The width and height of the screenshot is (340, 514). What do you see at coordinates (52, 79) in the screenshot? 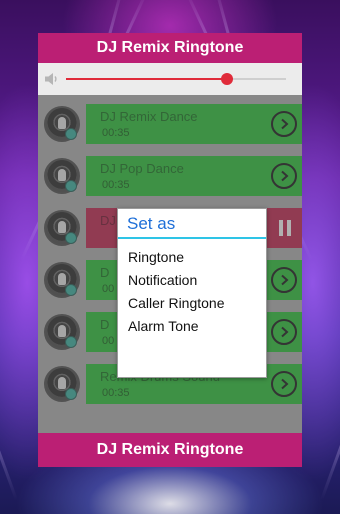
I see `volume-icon` at bounding box center [52, 79].